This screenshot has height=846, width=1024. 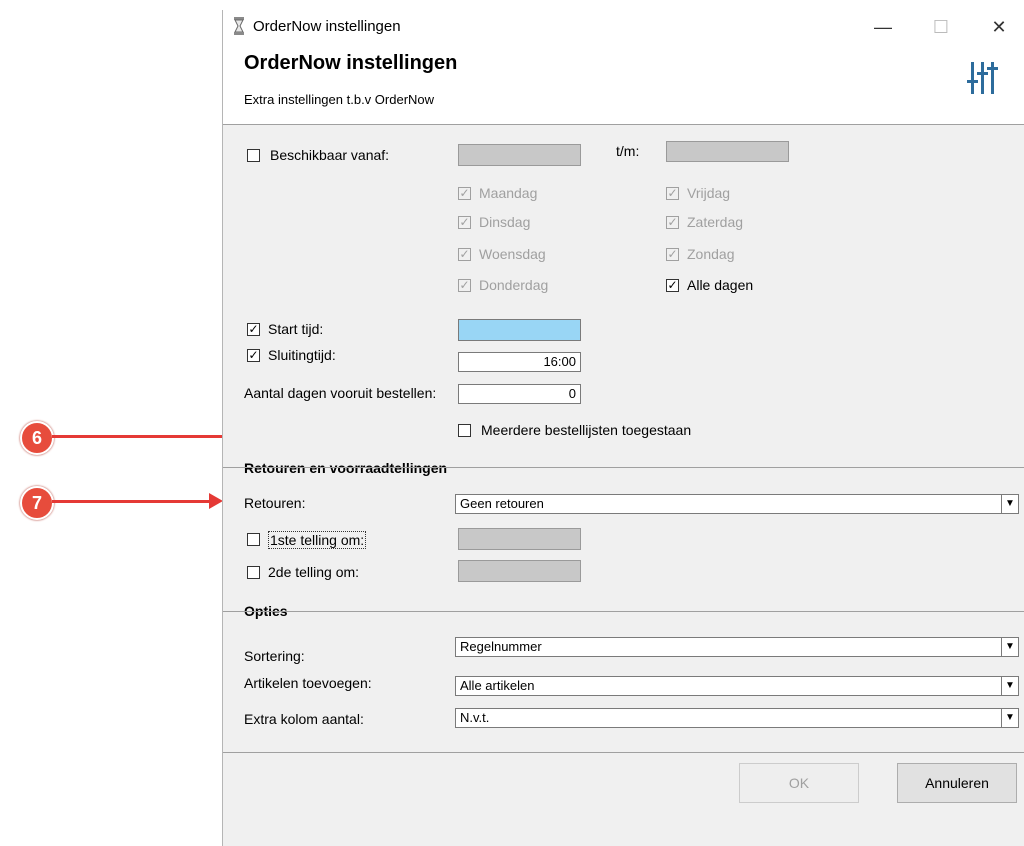 What do you see at coordinates (623, 467) in the screenshot?
I see `returns-section-divider` at bounding box center [623, 467].